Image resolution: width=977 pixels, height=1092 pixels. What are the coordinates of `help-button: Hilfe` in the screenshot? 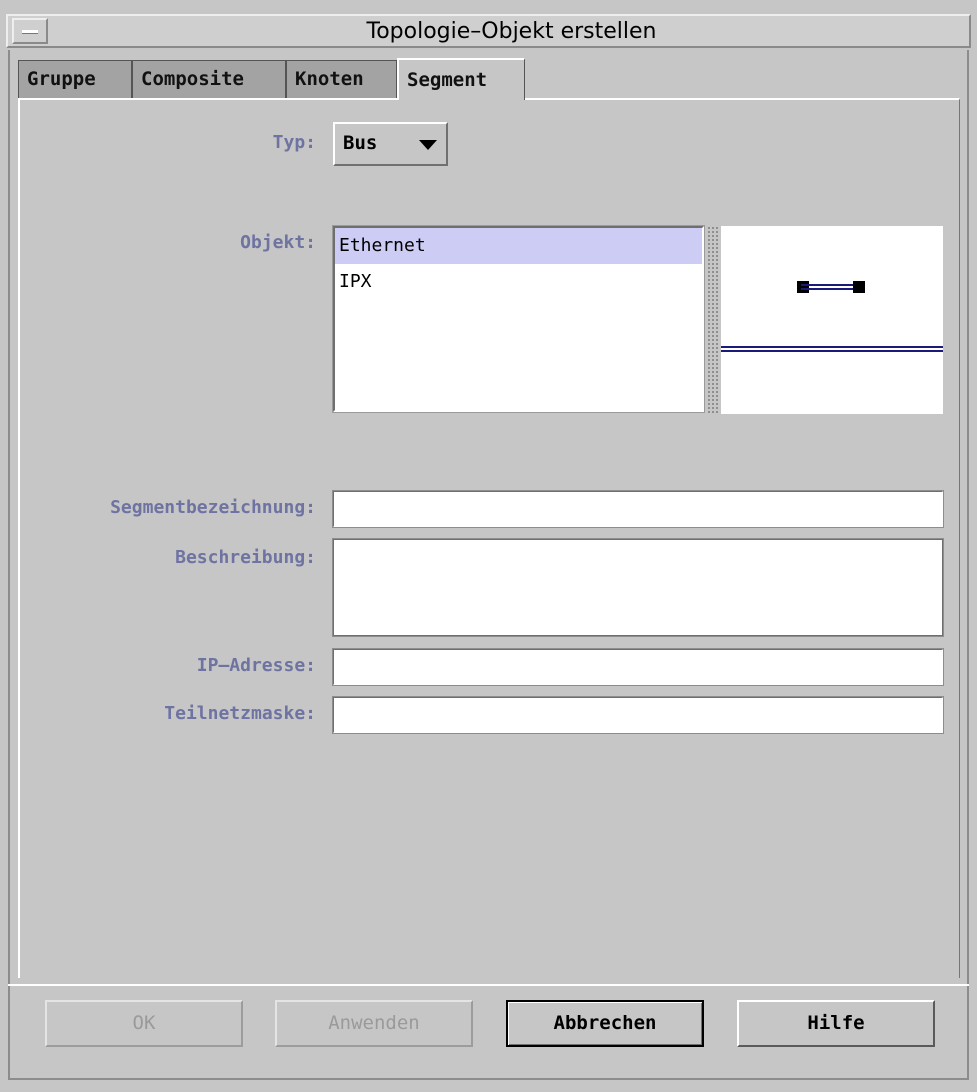 It's located at (836, 1023).